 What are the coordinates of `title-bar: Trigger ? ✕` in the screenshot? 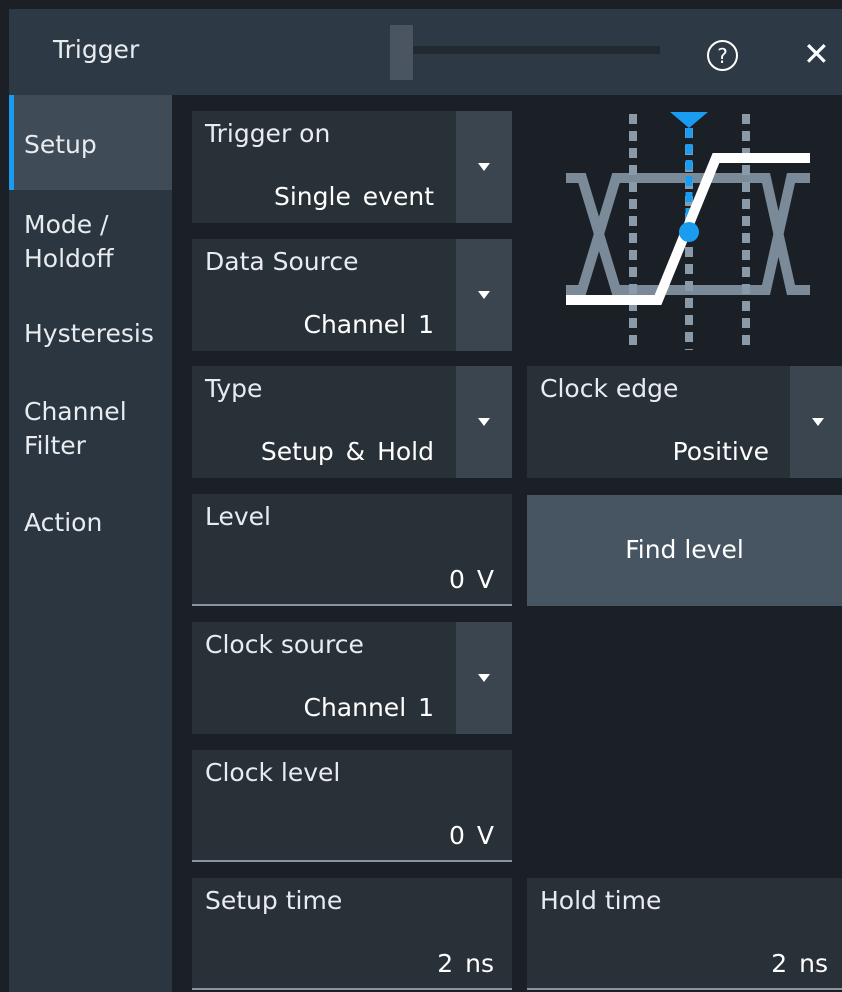 It's located at (425, 52).